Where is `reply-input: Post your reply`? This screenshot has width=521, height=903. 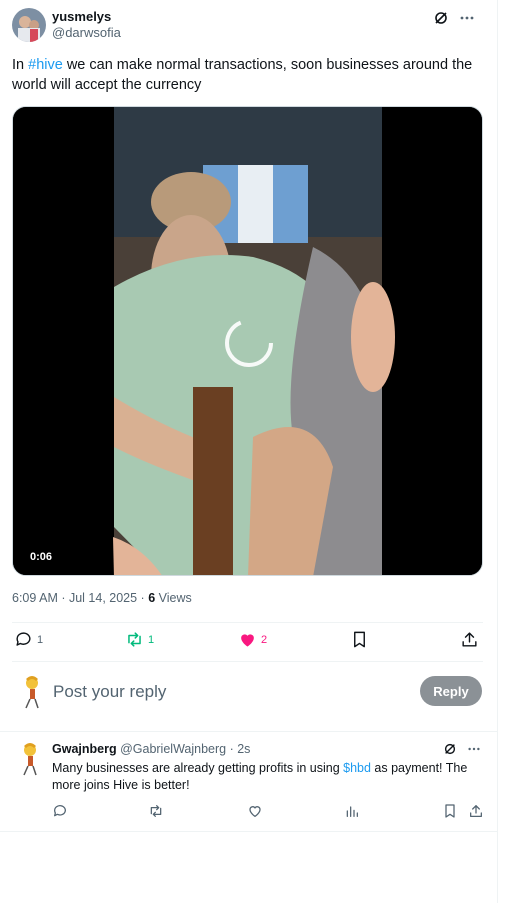
reply-input: Post your reply is located at coordinates (109, 692).